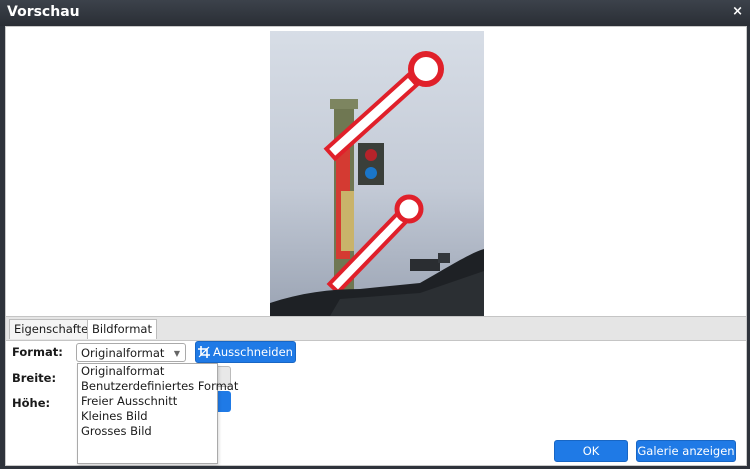  What do you see at coordinates (686, 451) in the screenshot?
I see `show-gallery-button: Galerie anzeigen` at bounding box center [686, 451].